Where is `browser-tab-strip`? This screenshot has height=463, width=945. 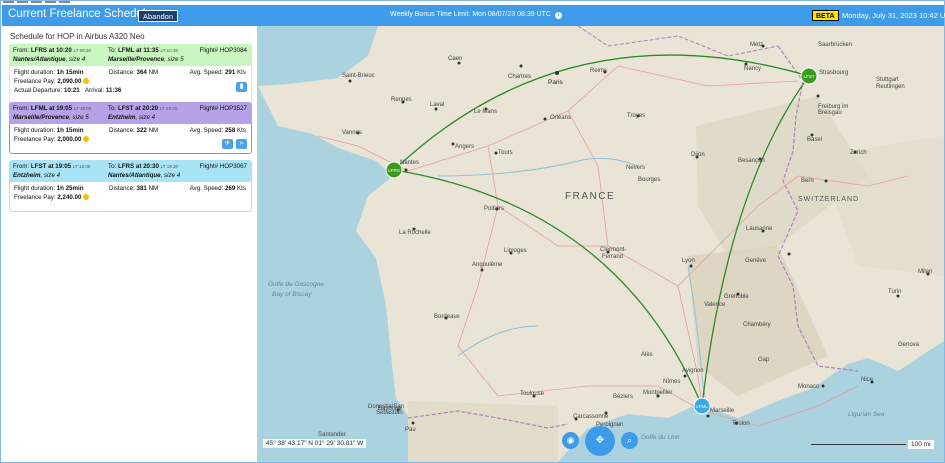
browser-tab-strip is located at coordinates (36, 2).